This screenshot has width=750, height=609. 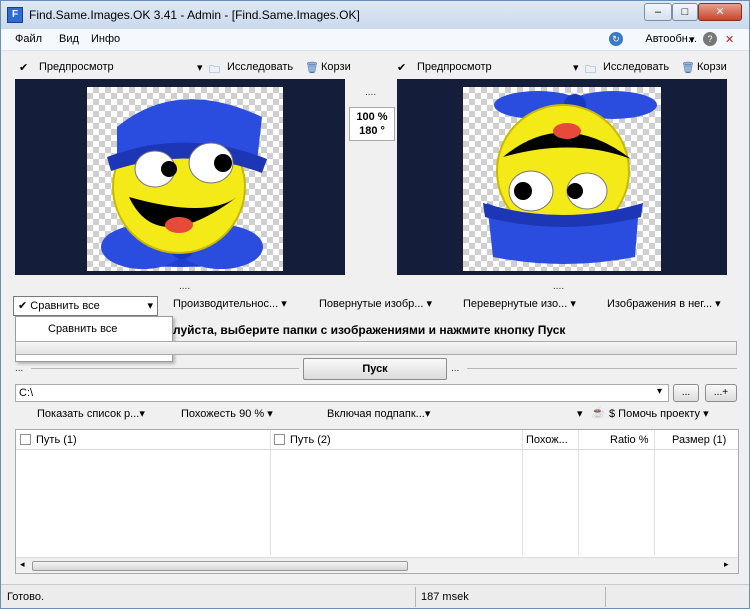 What do you see at coordinates (342, 393) in the screenshot?
I see `path-input: C:\` at bounding box center [342, 393].